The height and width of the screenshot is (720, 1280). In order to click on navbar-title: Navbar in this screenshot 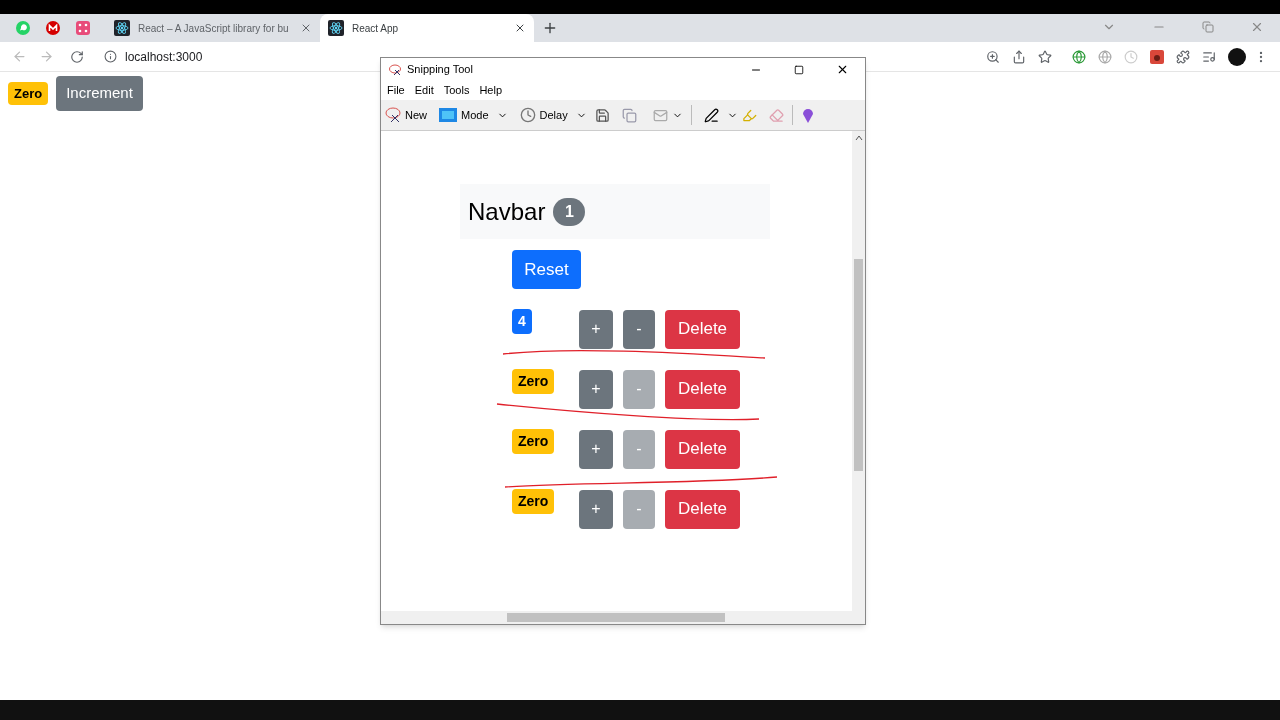, I will do `click(507, 211)`.